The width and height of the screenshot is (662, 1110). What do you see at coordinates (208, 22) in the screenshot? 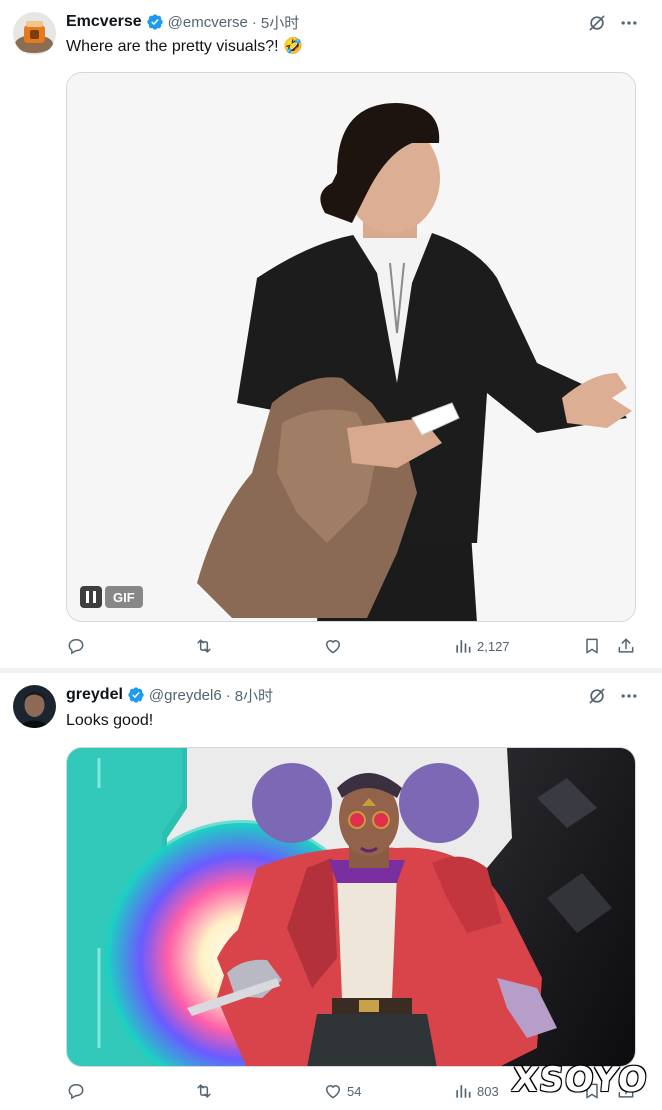
I see `handle: @emcverse` at bounding box center [208, 22].